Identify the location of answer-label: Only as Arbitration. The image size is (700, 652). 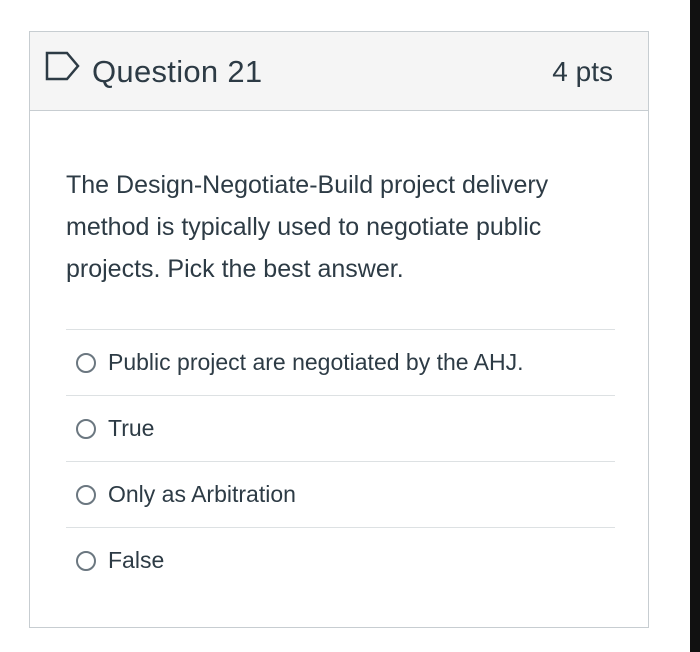
(202, 494).